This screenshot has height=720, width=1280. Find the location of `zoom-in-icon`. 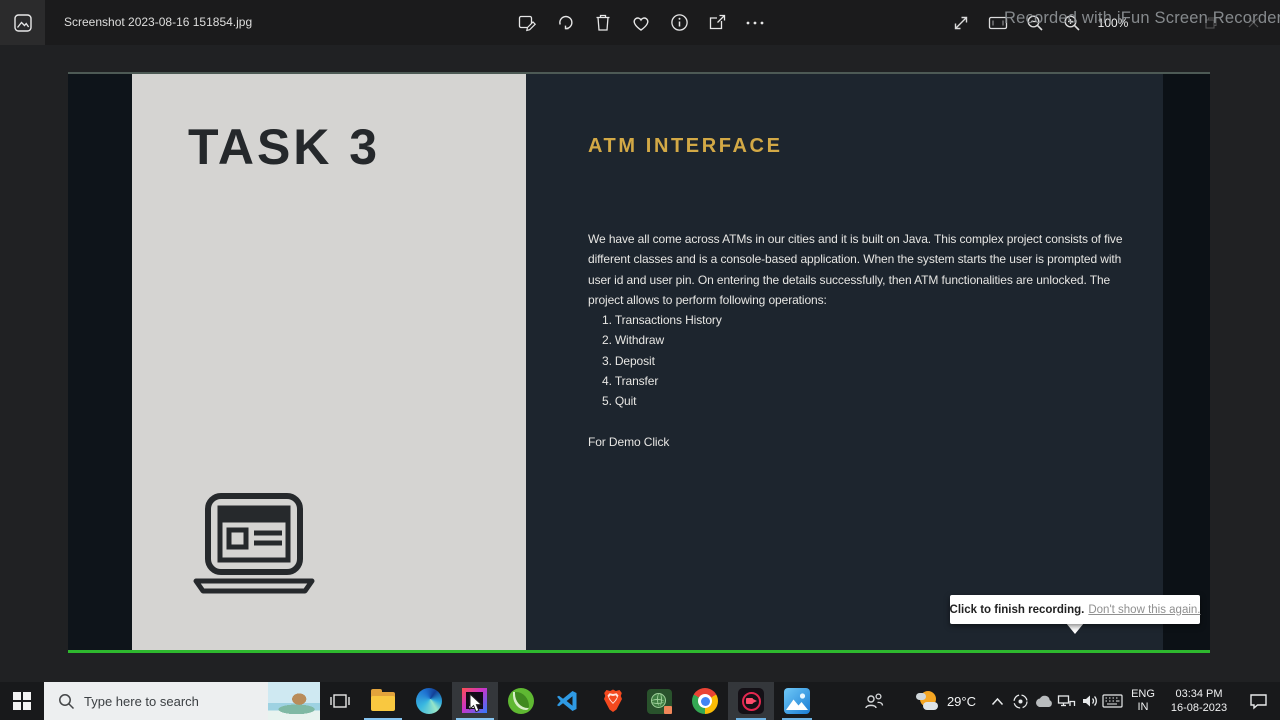

zoom-in-icon is located at coordinates (1071, 22).